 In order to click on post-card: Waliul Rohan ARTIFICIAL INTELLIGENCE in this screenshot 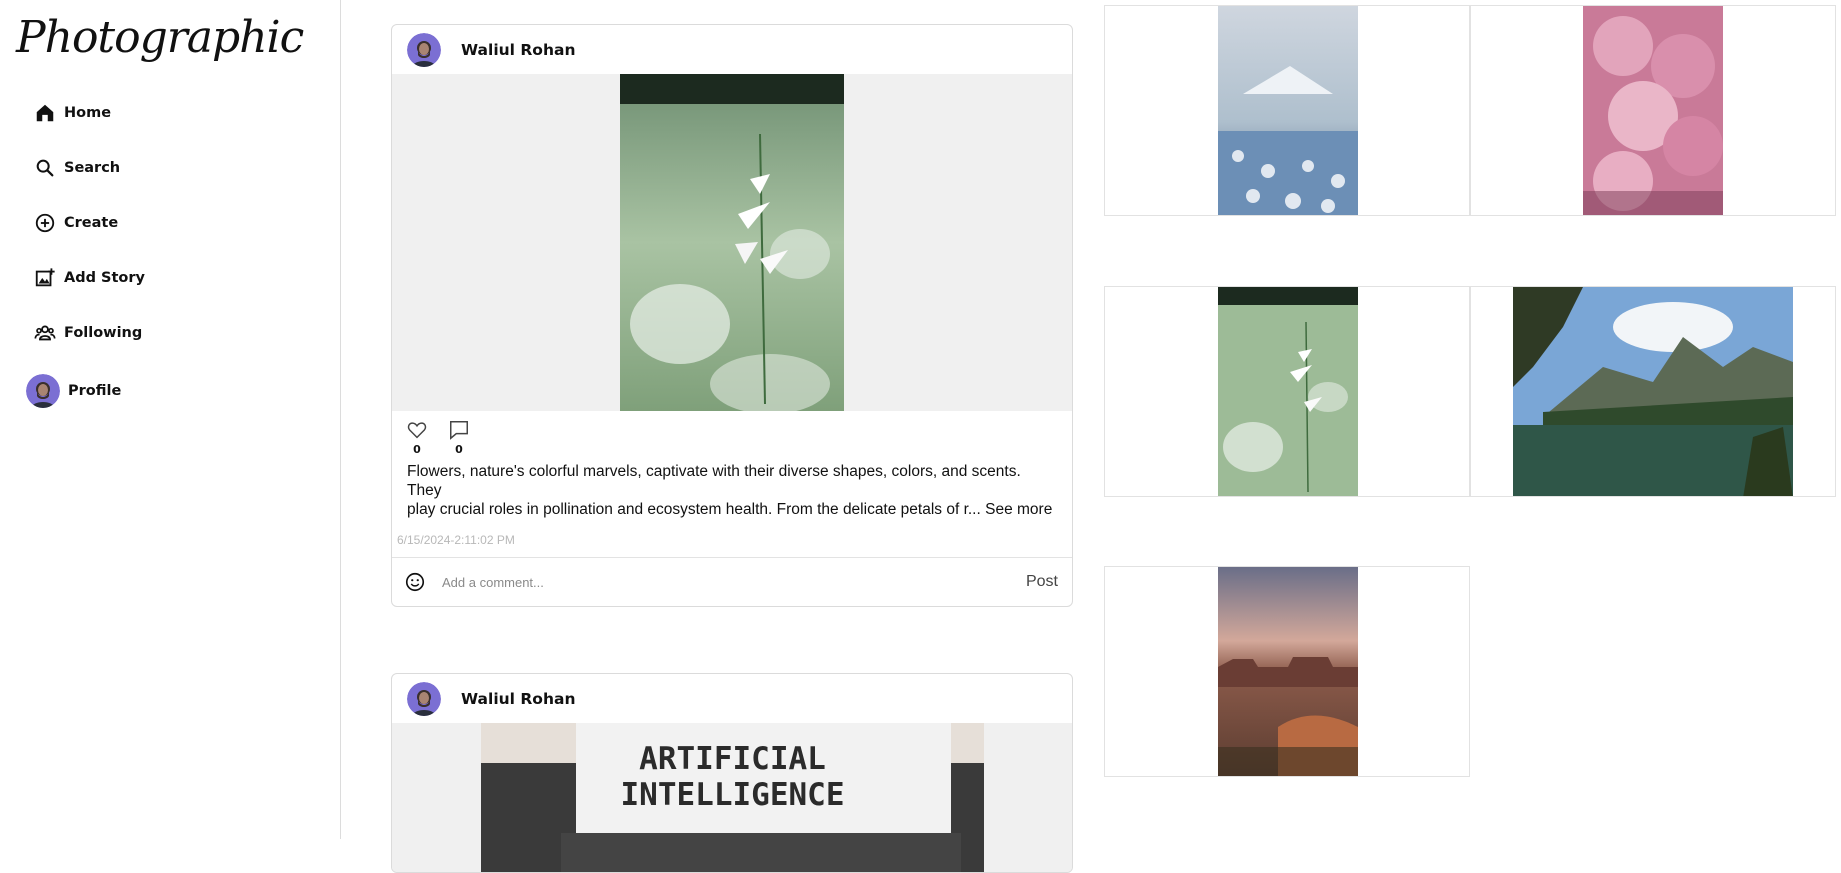, I will do `click(732, 773)`.